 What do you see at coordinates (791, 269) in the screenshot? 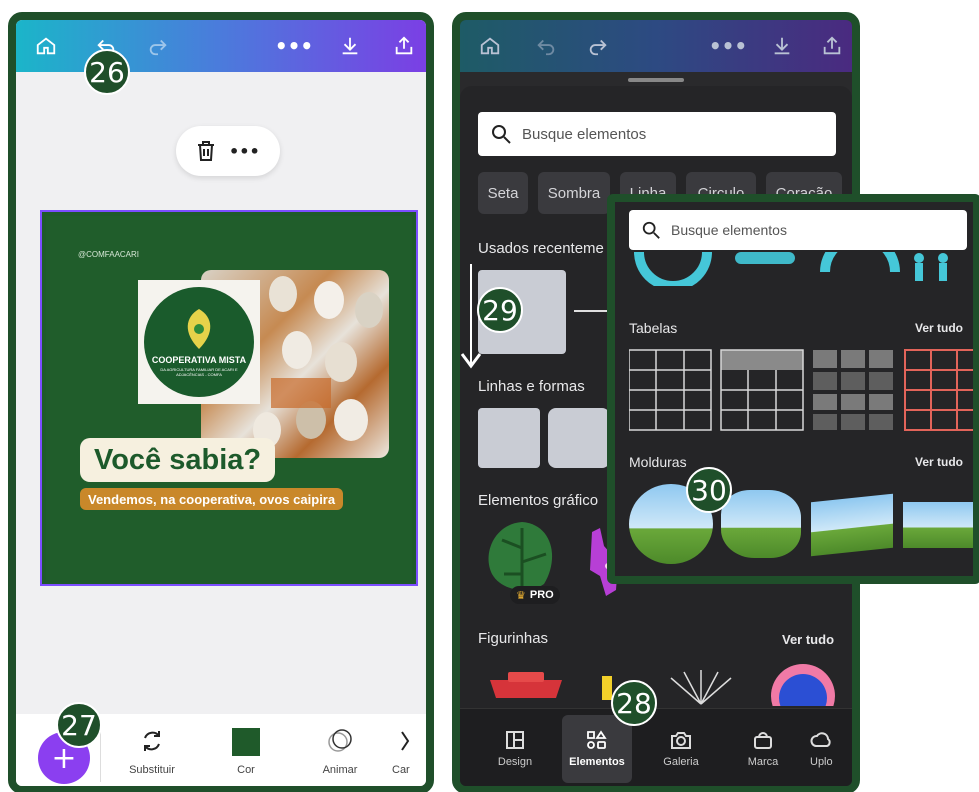
I see `partial-shapes-row` at bounding box center [791, 269].